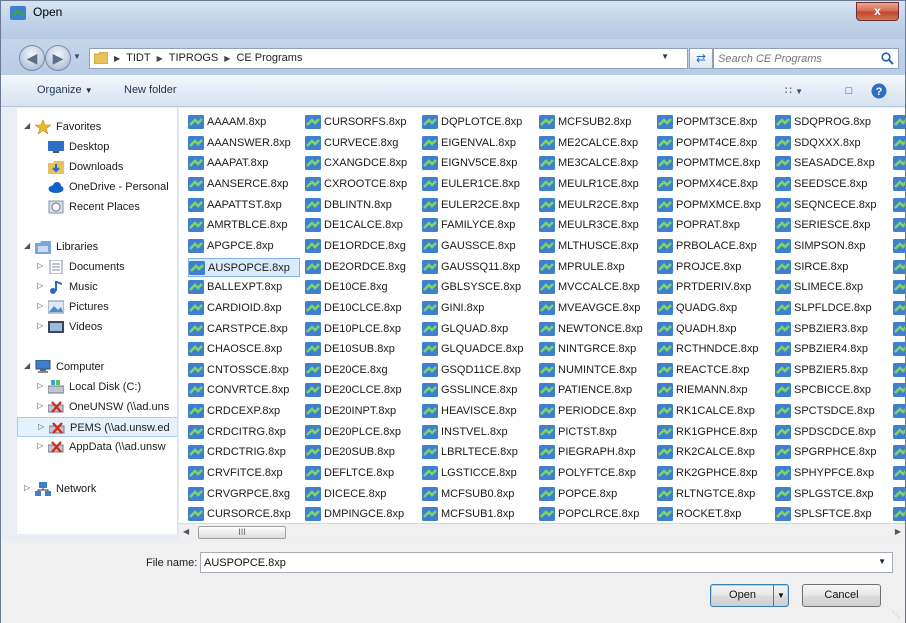  What do you see at coordinates (32, 58) in the screenshot?
I see `back-button: ◀` at bounding box center [32, 58].